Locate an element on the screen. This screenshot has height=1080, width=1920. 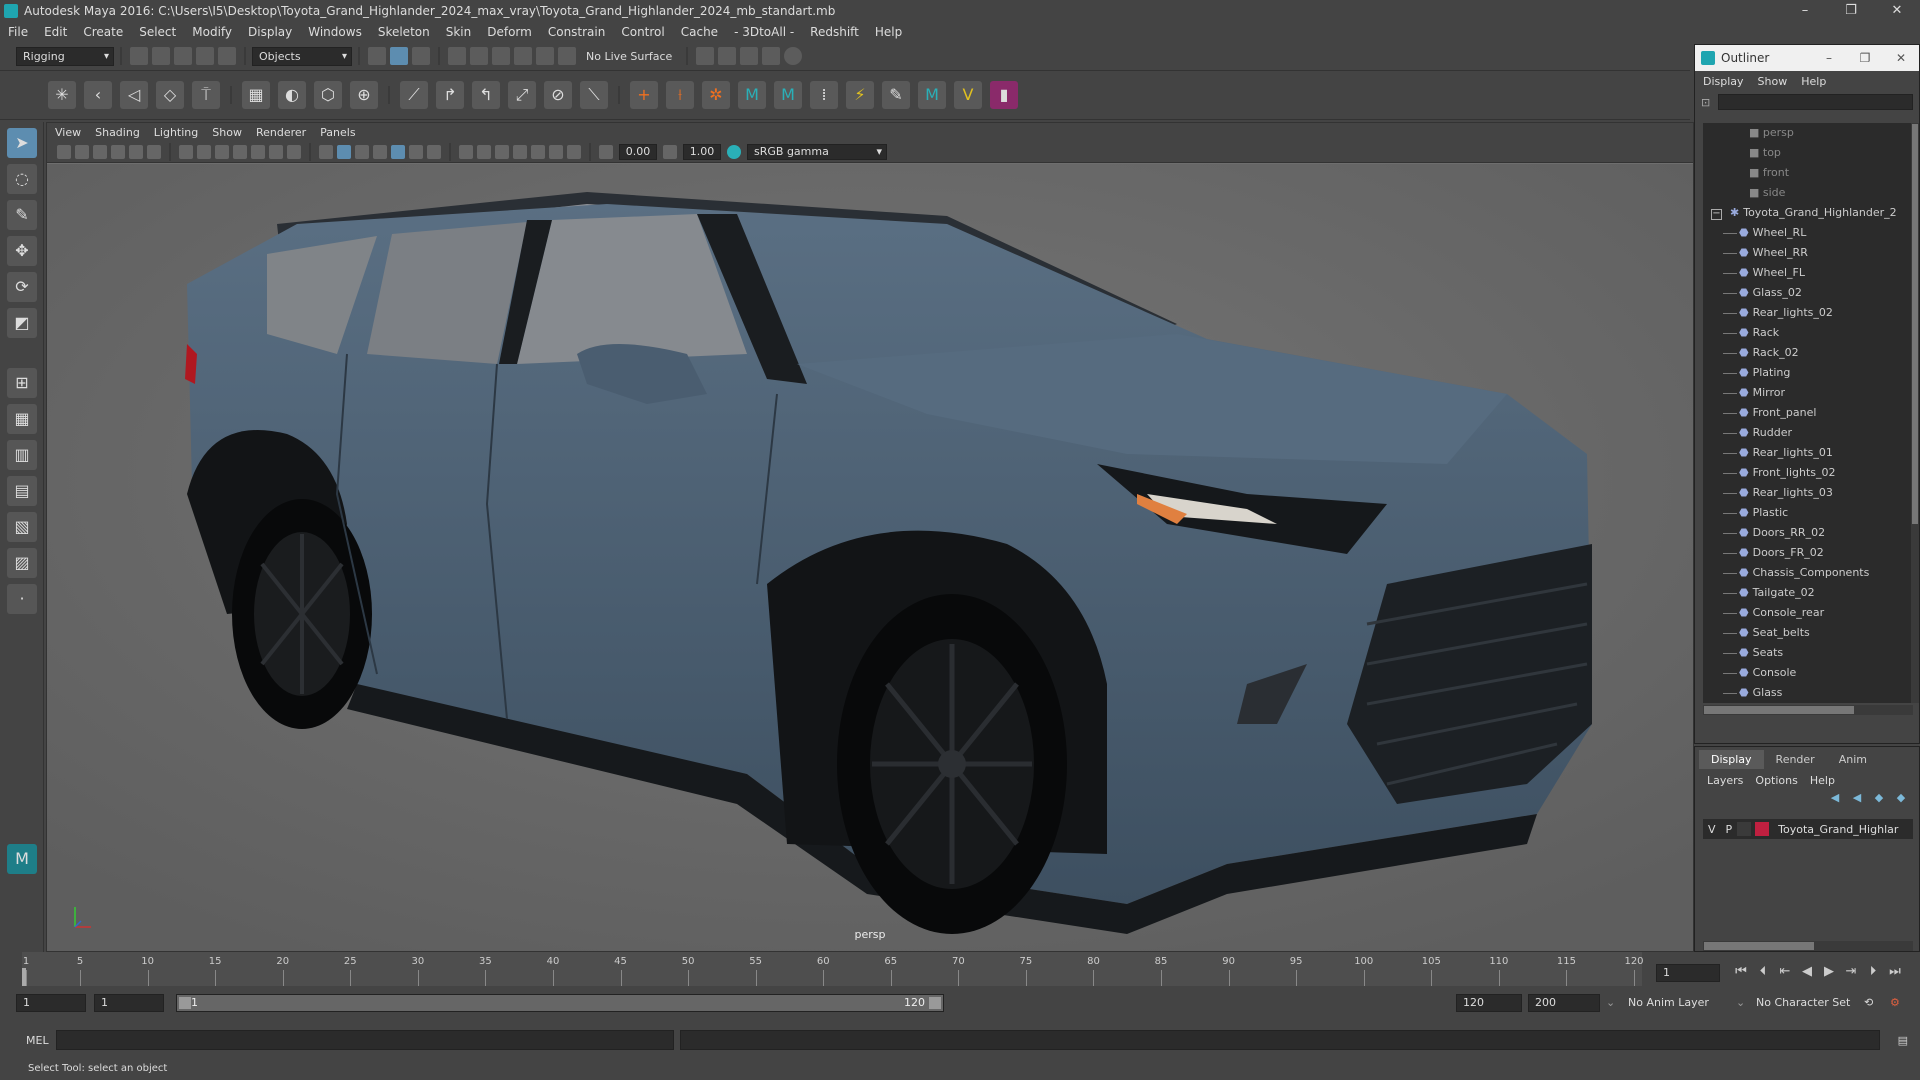
camera-attributes-icon is located at coordinates (64, 151).